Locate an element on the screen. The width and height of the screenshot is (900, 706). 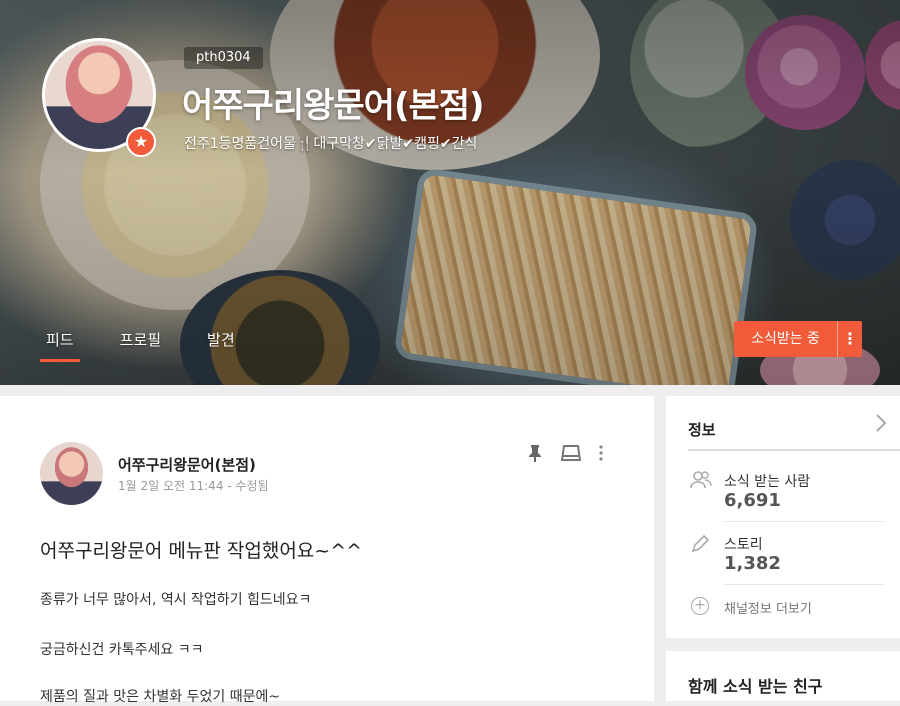
stories-count: 1,382 is located at coordinates (752, 563).